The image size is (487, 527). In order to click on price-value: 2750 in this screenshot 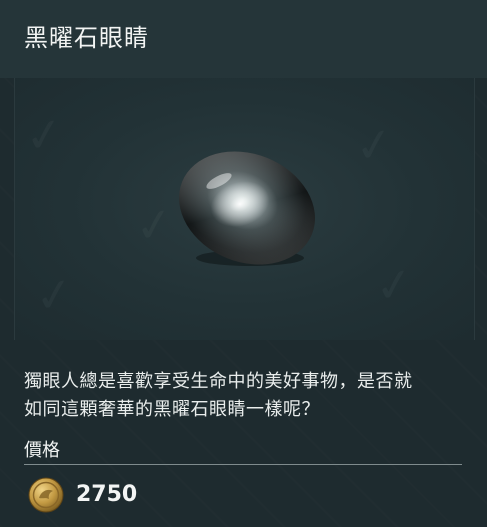, I will do `click(107, 494)`.